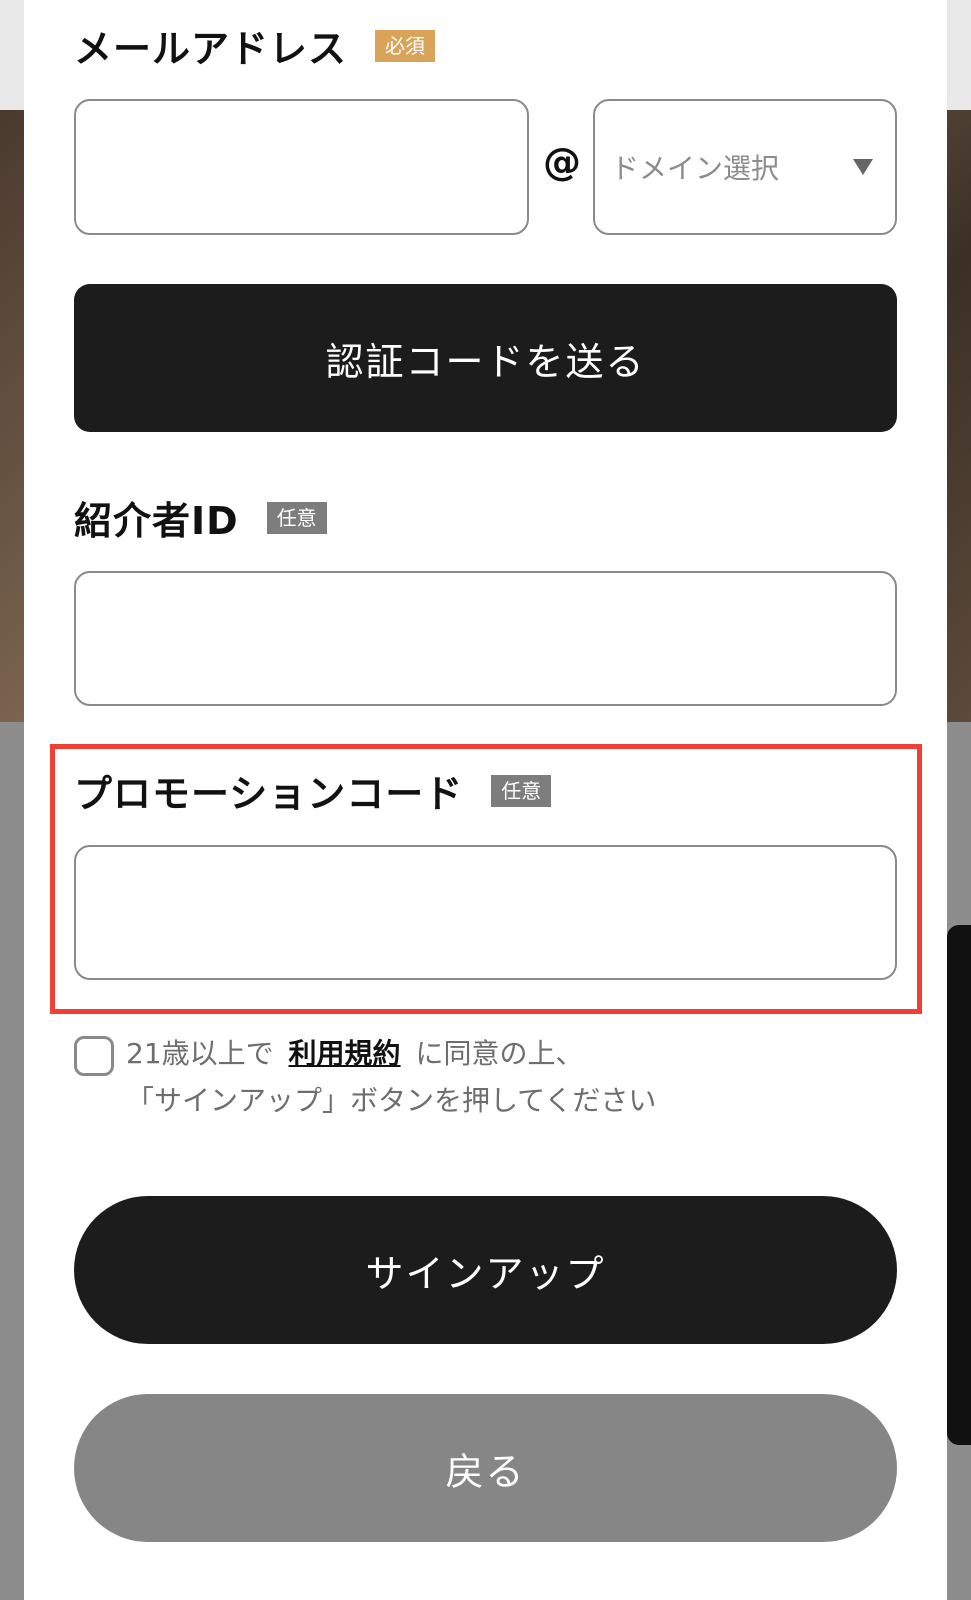  Describe the element at coordinates (562, 162) in the screenshot. I see `at-sign: @` at that location.